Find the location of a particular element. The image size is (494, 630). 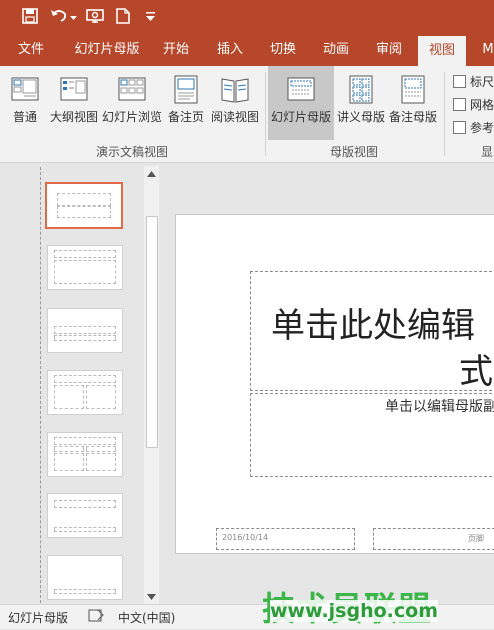

normal-view-label: 普通 is located at coordinates (24, 117).